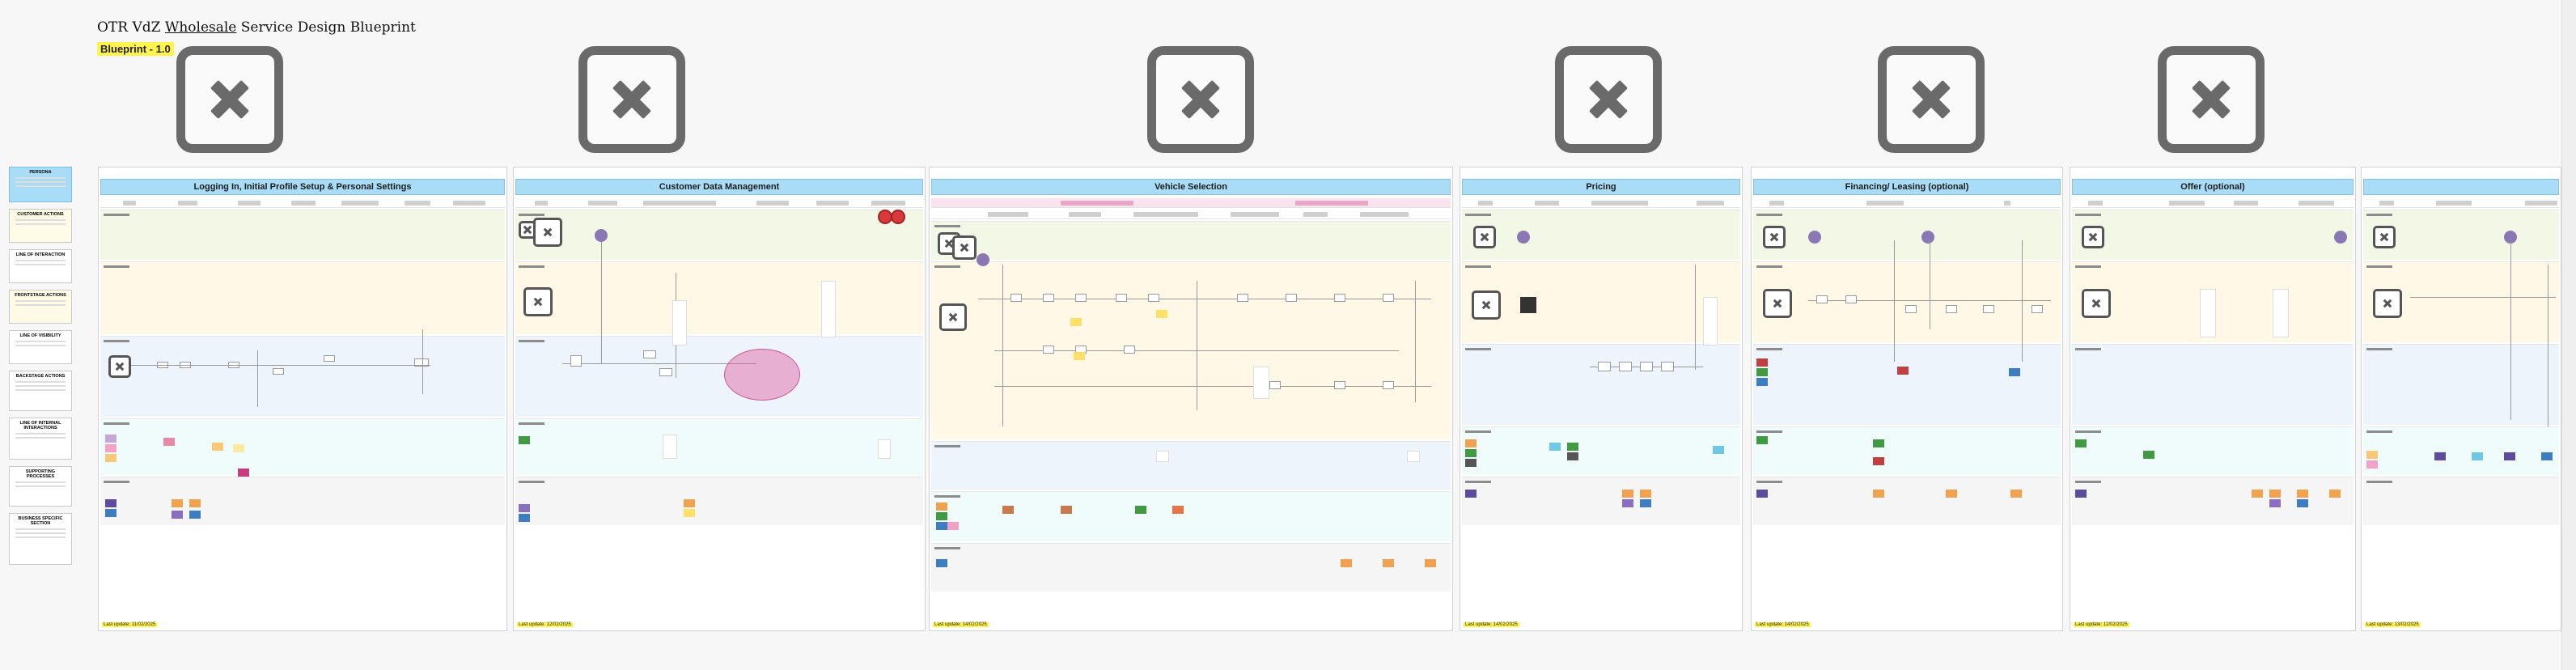  What do you see at coordinates (1528, 305) in the screenshot?
I see `calculator-icon` at bounding box center [1528, 305].